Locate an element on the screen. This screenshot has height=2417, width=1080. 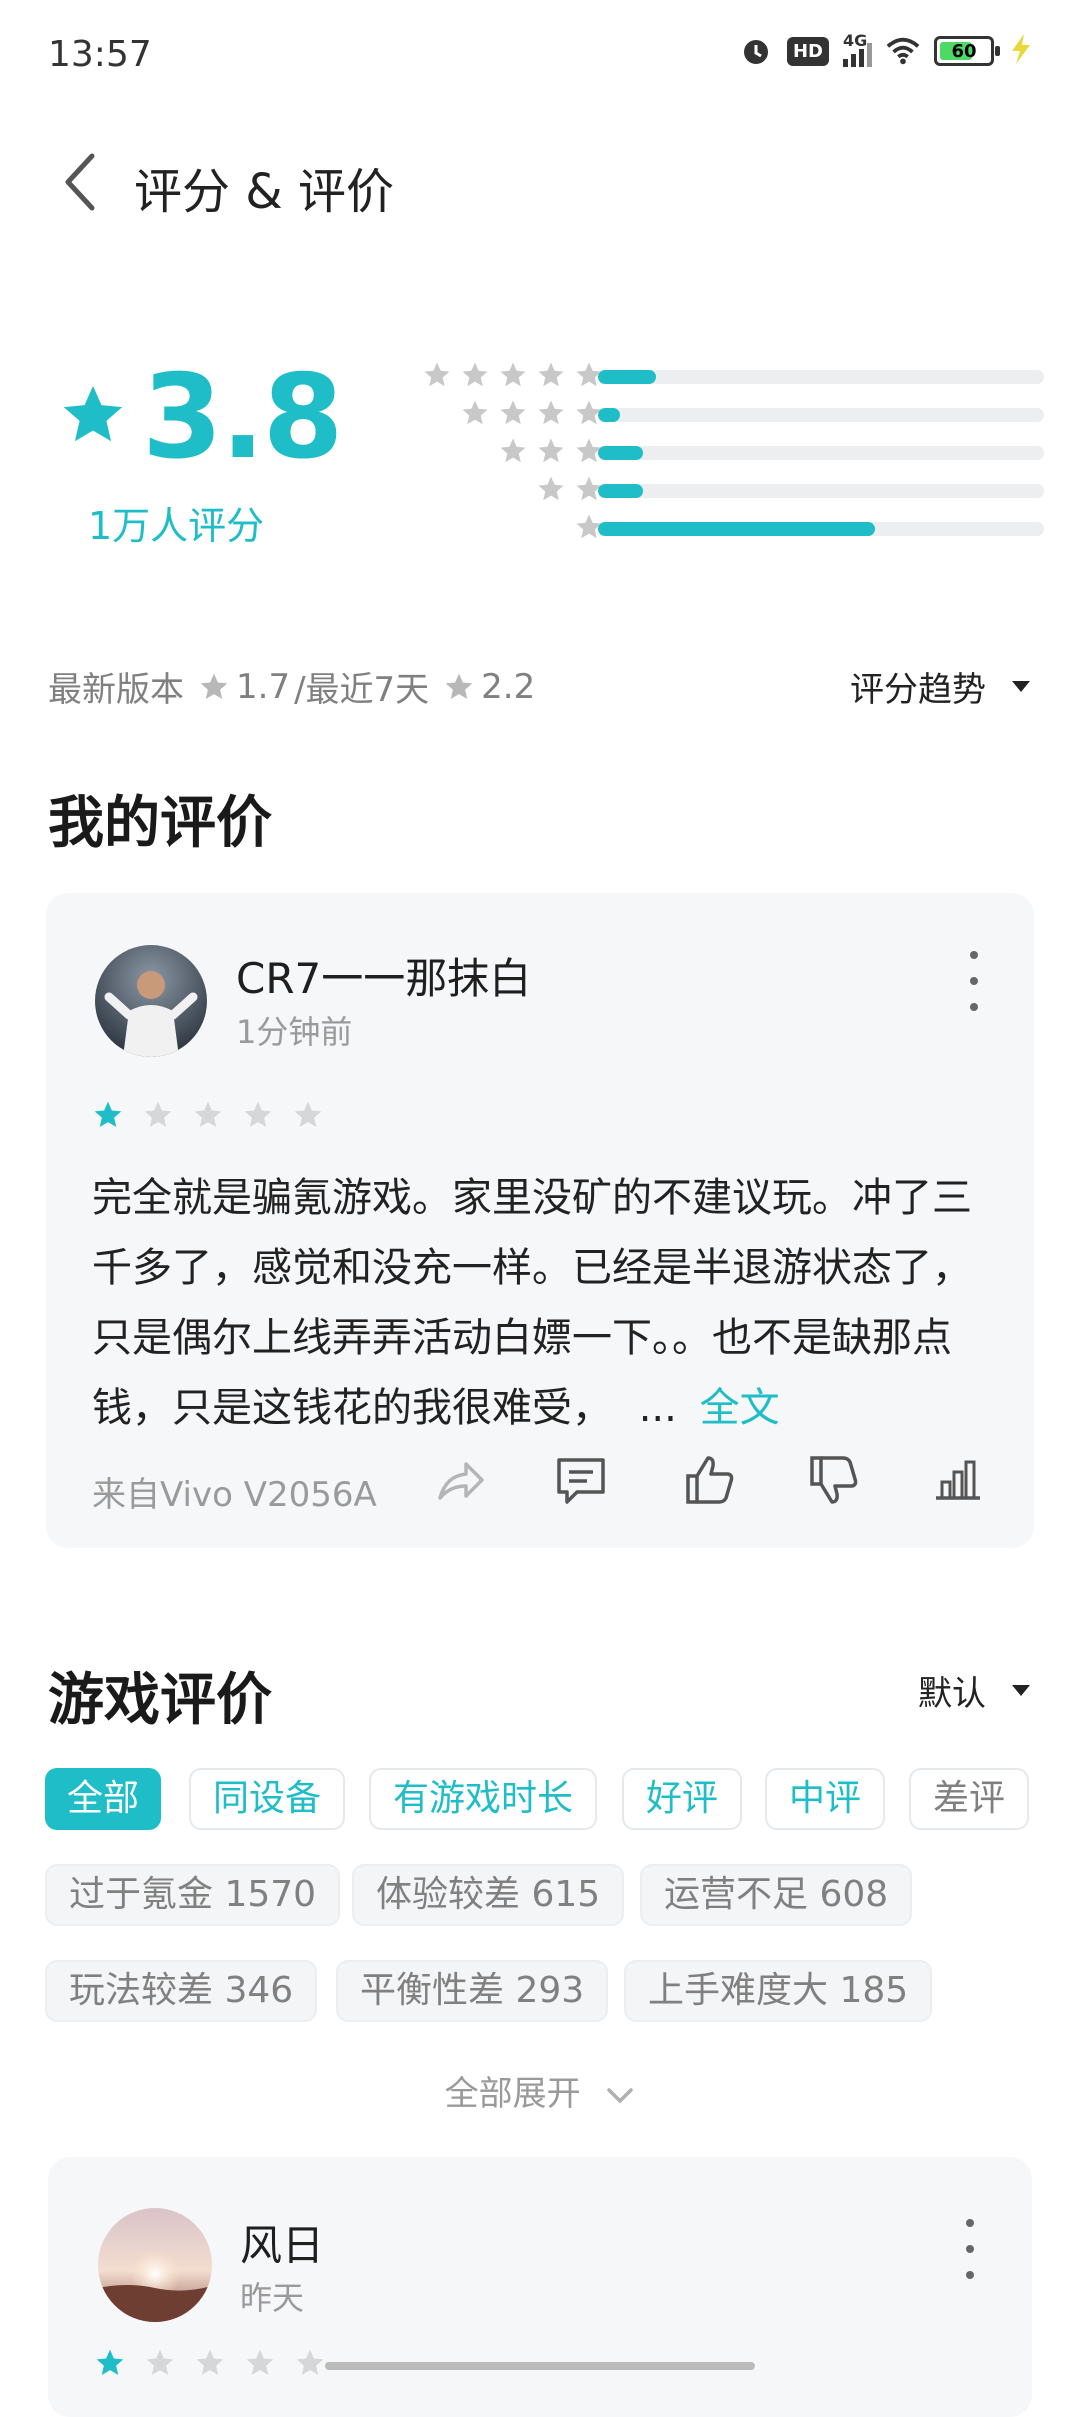
full-text-link: 全文 is located at coordinates (740, 1408).